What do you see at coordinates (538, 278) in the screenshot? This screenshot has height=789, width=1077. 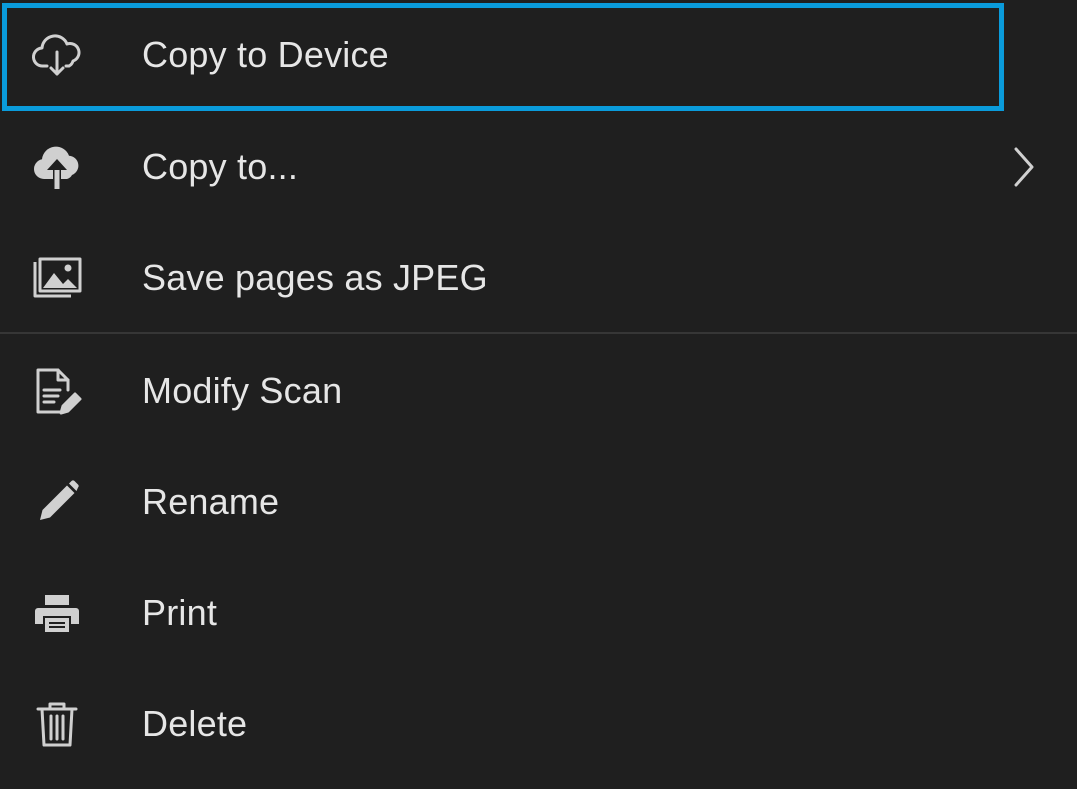 I see `menu-item-save-as-jpeg: Save pages as JPEG` at bounding box center [538, 278].